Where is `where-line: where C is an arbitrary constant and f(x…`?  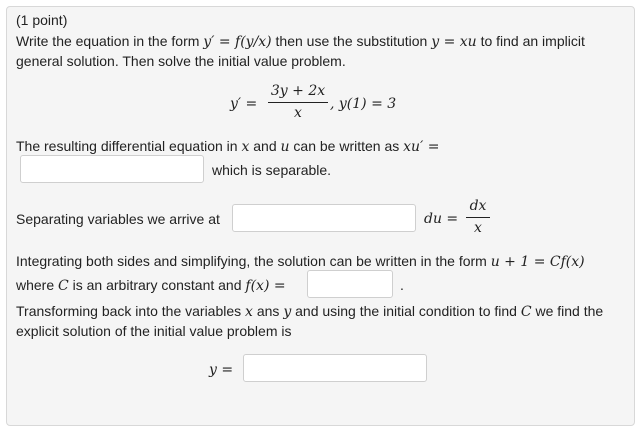
where-line: where C is an arbitrary constant and f(x… is located at coordinates (151, 285).